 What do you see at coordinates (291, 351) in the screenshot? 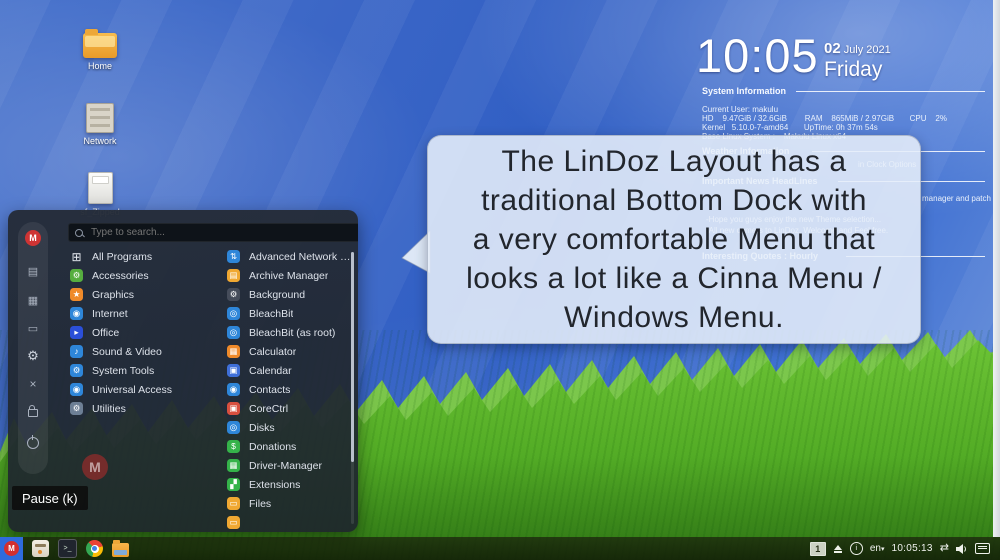
I see `menu-item-calculator: ▦ Calculator` at bounding box center [291, 351].